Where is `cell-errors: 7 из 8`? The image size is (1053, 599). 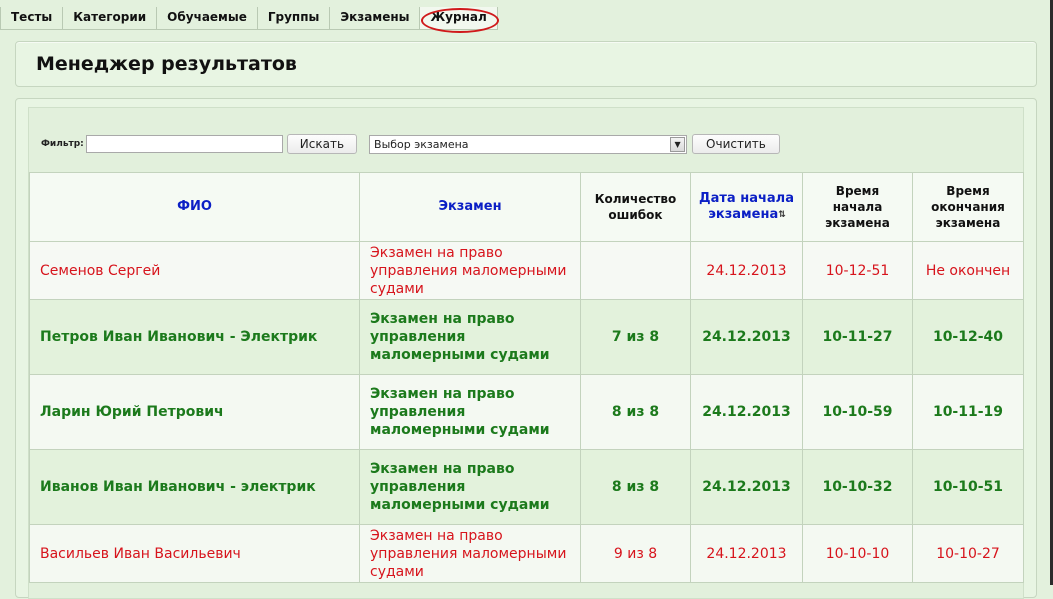 cell-errors: 7 из 8 is located at coordinates (635, 337).